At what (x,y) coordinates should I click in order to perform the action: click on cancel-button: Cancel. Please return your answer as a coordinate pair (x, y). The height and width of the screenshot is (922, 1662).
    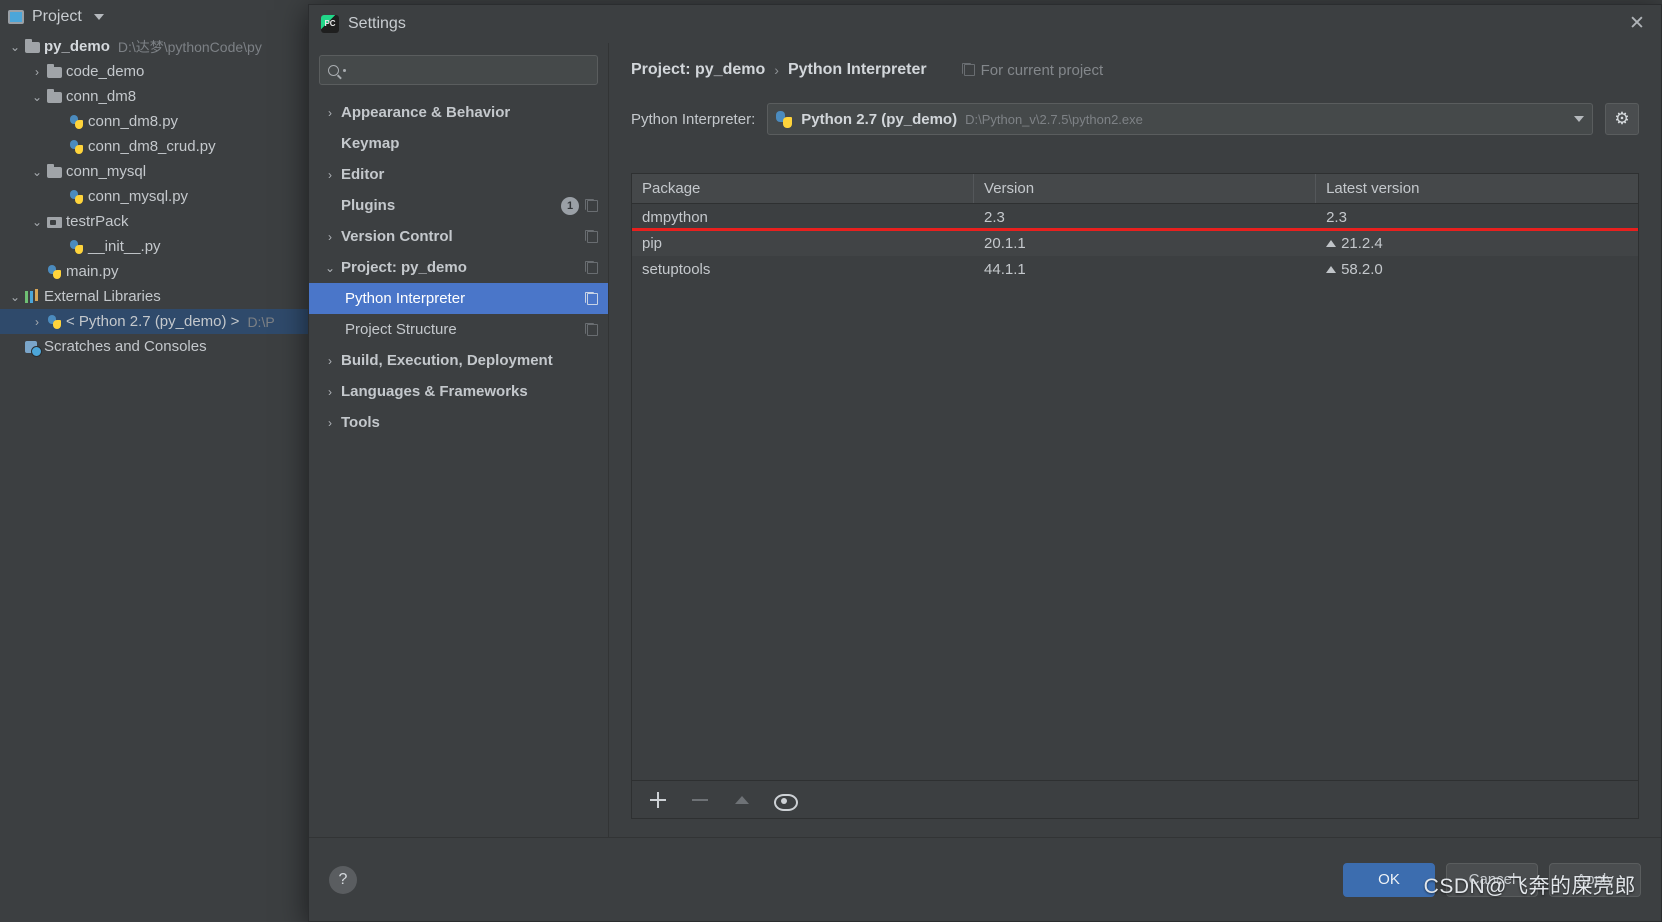
    Looking at the image, I should click on (1492, 879).